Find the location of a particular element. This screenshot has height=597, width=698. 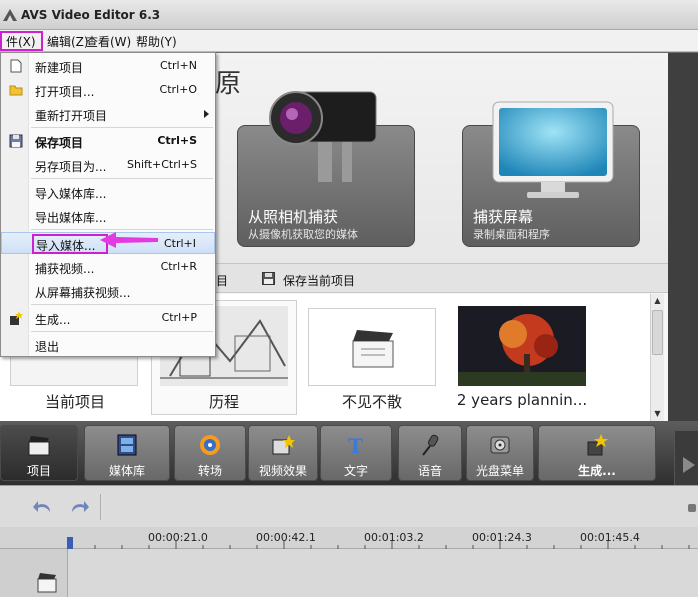

toolbar-label: 文字 is located at coordinates (355, 471).